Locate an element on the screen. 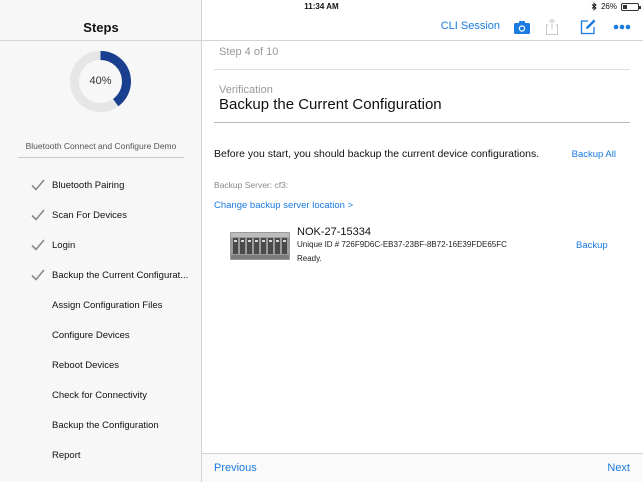 Image resolution: width=643 pixels, height=482 pixels. step-item: Assign Configuration Files is located at coordinates (101, 305).